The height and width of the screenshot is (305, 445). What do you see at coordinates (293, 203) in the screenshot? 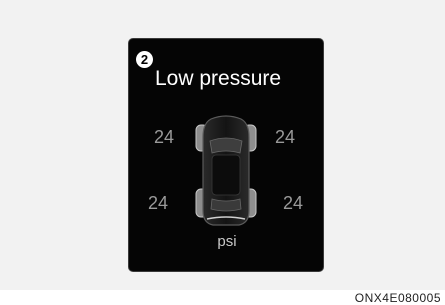
I see `rear-right-pressure: 24` at bounding box center [293, 203].